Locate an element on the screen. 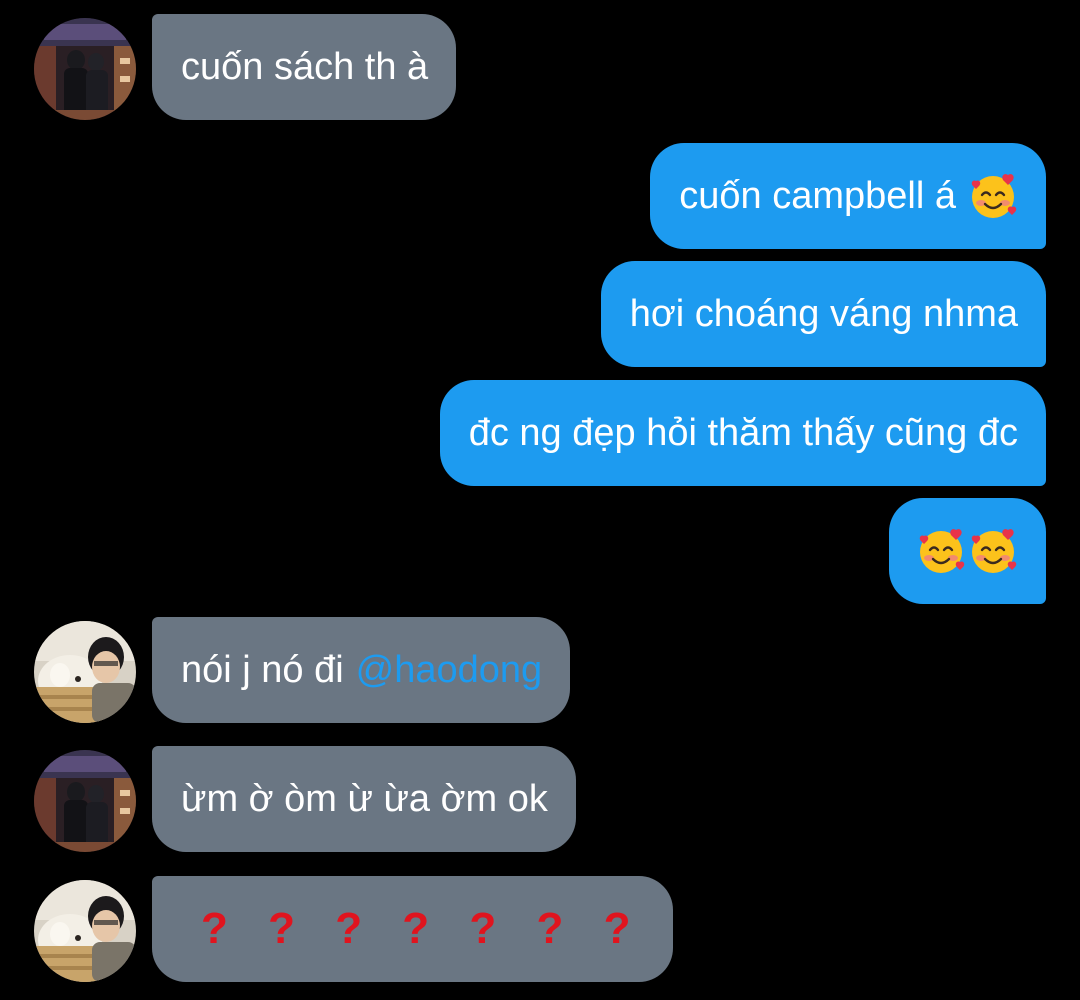 The height and width of the screenshot is (1000, 1080). incoming-message-bubble: nói j nó đi @haodong is located at coordinates (361, 670).